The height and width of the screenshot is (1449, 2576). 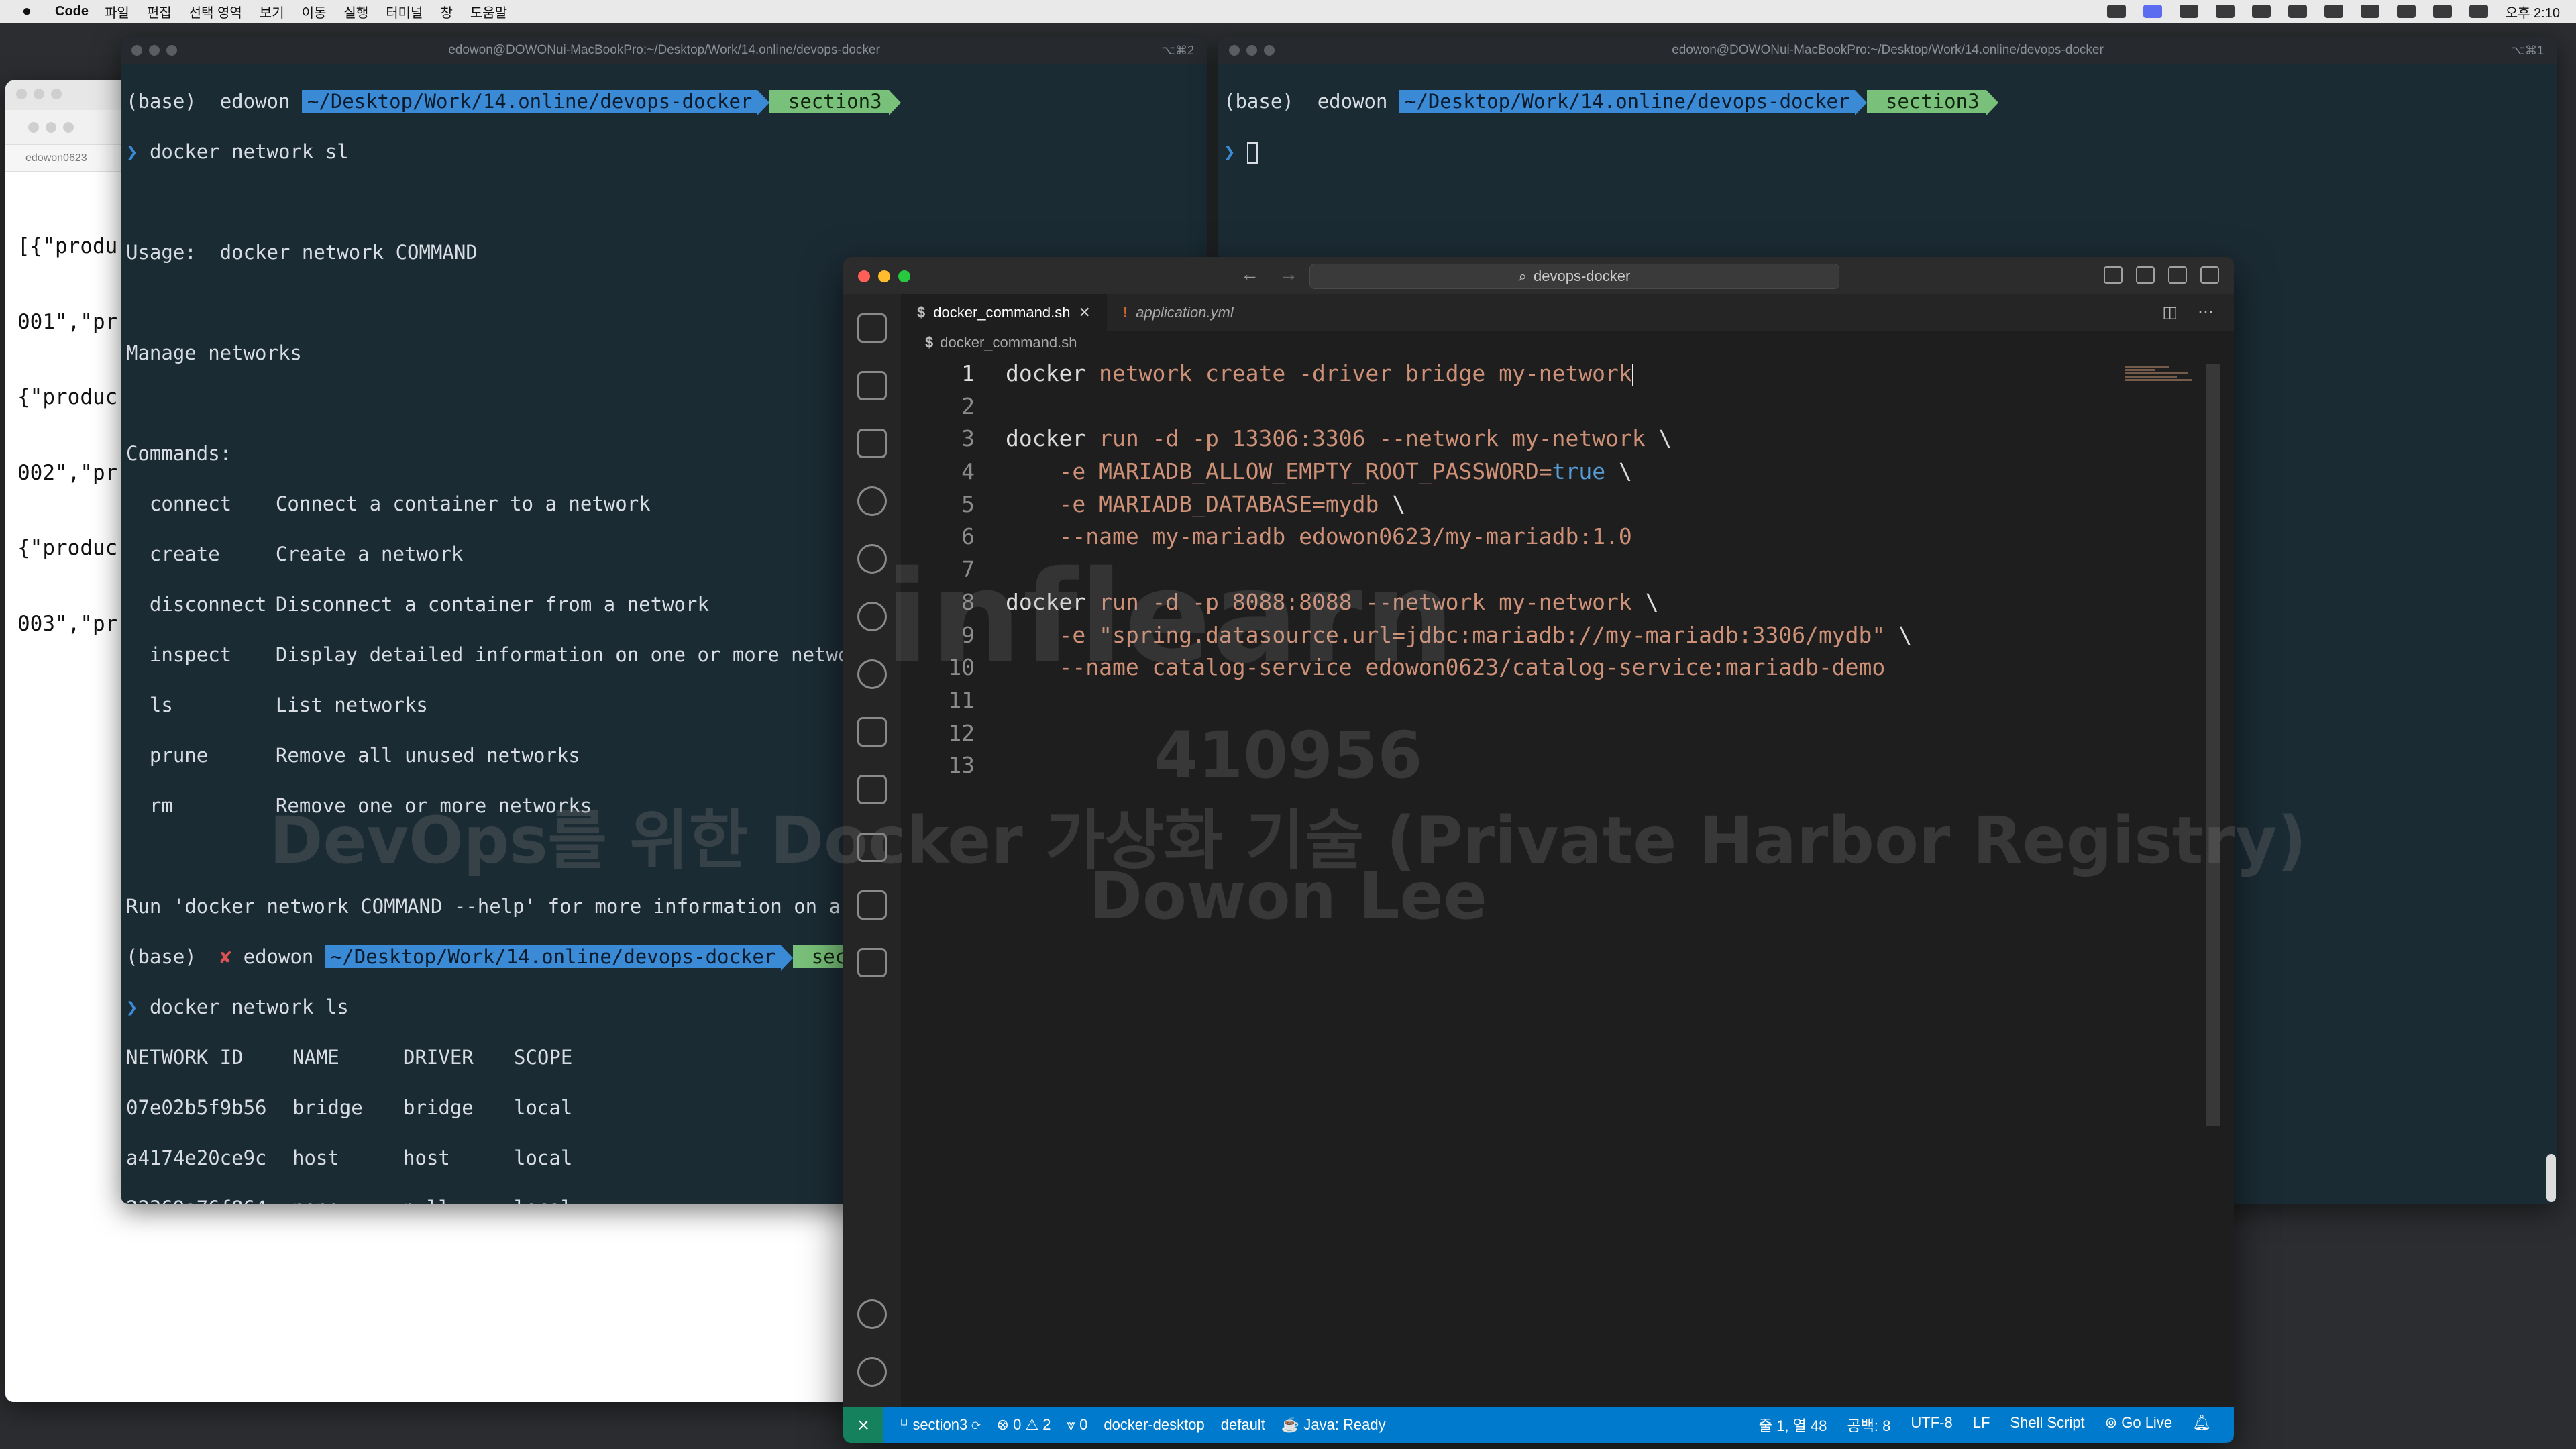 I want to click on toggle-panel-icon, so click(x=2145, y=275).